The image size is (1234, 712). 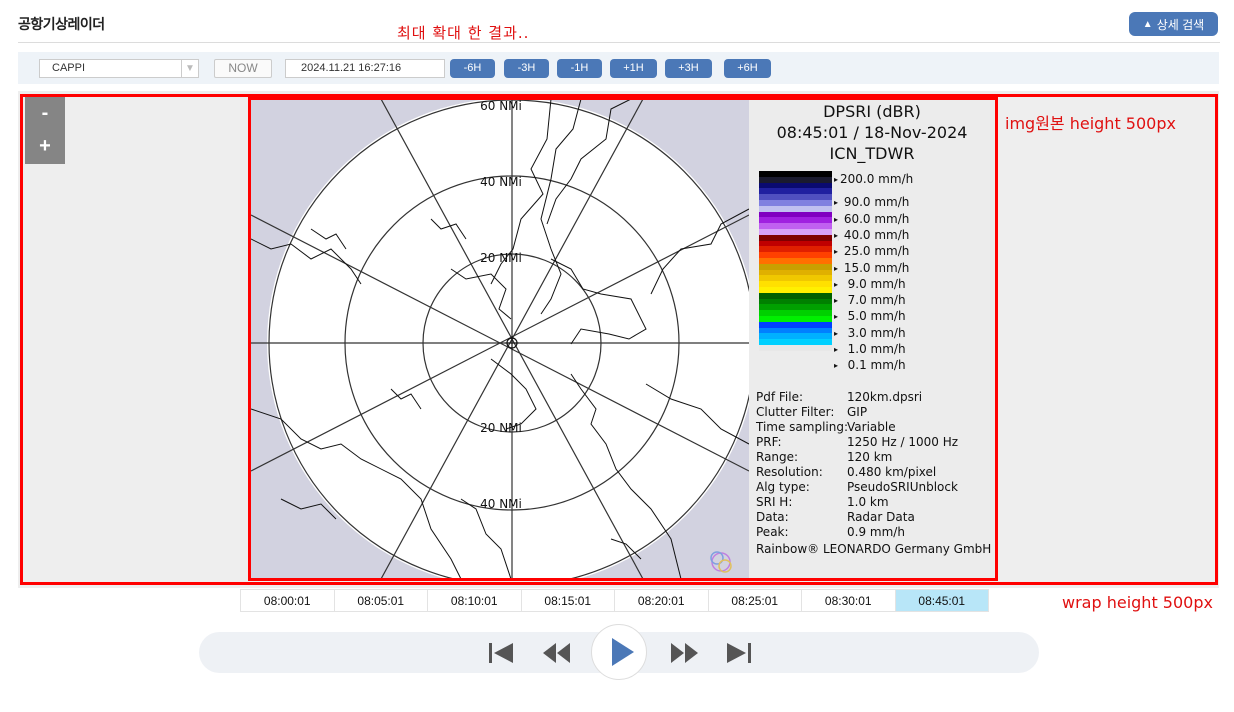 What do you see at coordinates (243, 68) in the screenshot?
I see `now-button: NOW` at bounding box center [243, 68].